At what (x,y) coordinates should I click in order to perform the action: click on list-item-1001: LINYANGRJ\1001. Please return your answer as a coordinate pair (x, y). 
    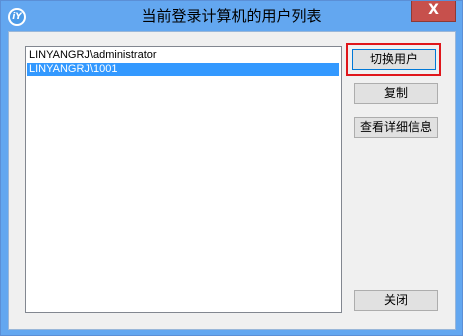
    Looking at the image, I should click on (183, 69).